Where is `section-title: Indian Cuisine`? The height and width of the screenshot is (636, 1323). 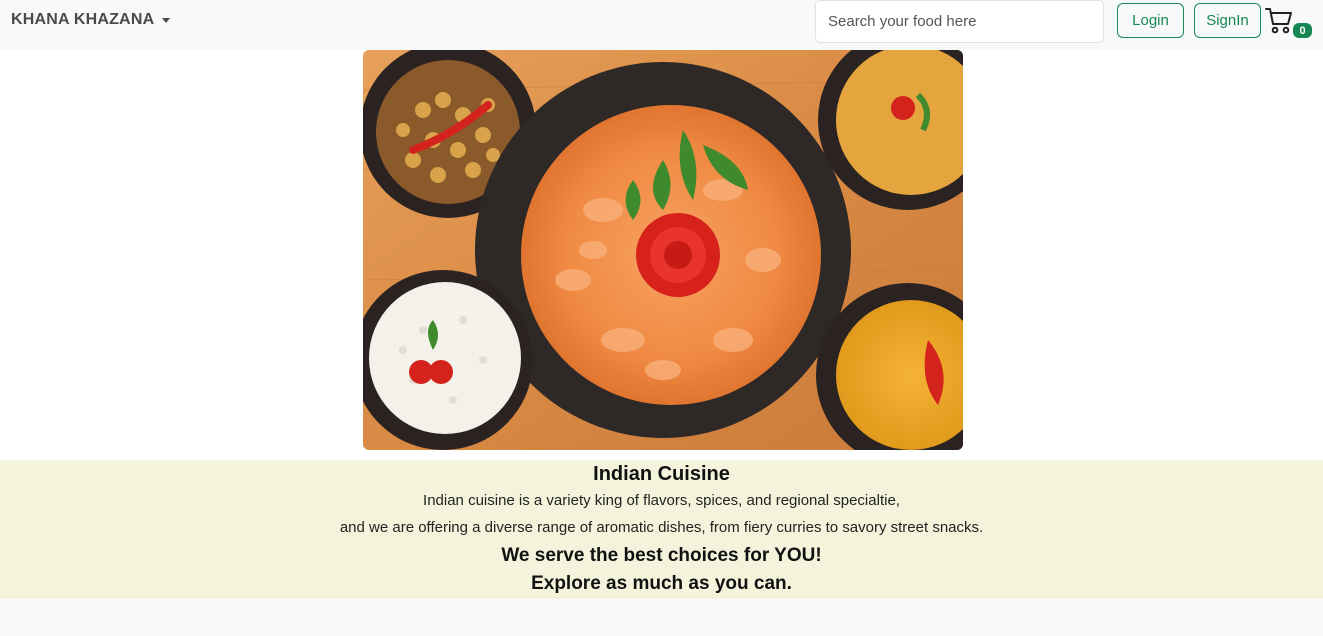 section-title: Indian Cuisine is located at coordinates (661, 474).